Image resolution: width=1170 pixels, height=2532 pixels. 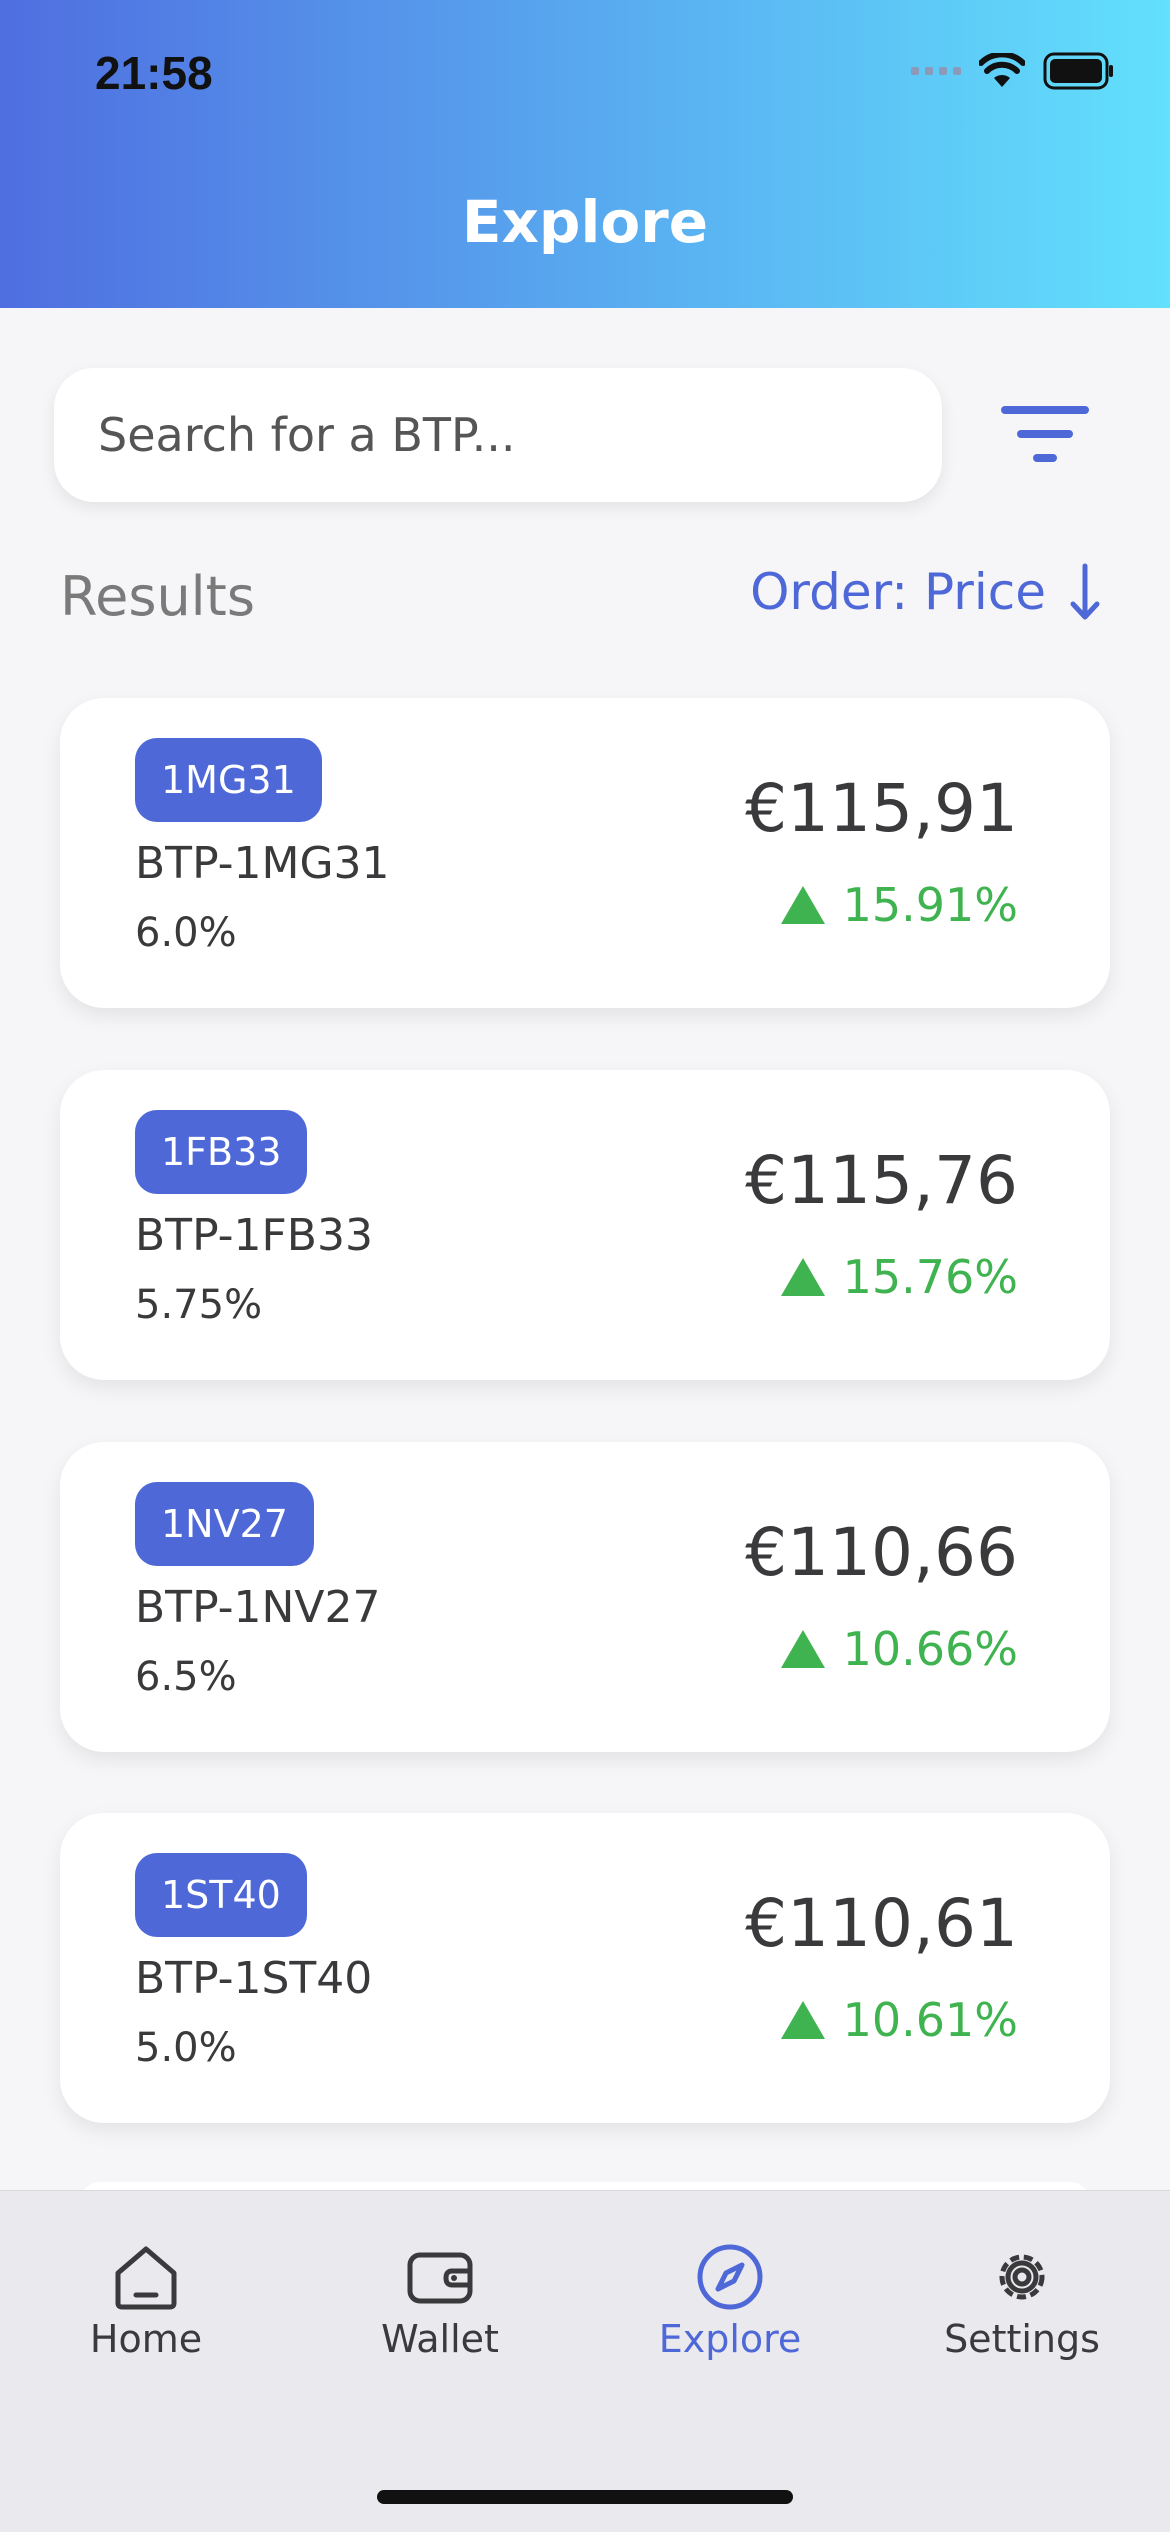 What do you see at coordinates (930, 905) in the screenshot?
I see `btp-change-value: 15.91%` at bounding box center [930, 905].